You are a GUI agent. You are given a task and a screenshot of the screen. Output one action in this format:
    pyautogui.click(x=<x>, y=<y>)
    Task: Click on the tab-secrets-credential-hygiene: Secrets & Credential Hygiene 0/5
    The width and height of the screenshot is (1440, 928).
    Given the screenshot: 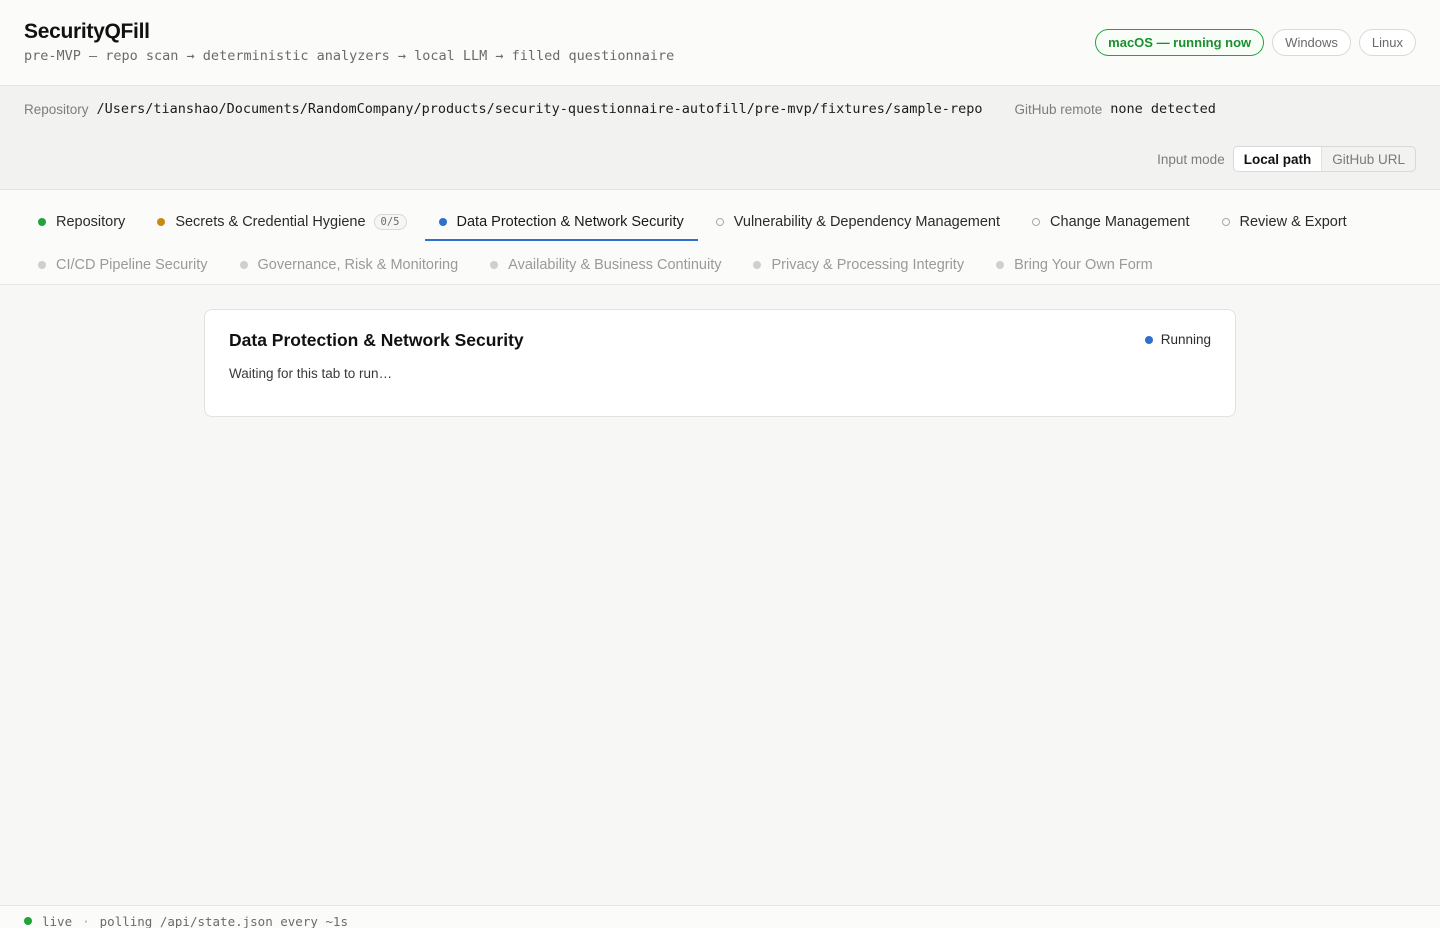 What is the action you would take?
    pyautogui.click(x=281, y=221)
    